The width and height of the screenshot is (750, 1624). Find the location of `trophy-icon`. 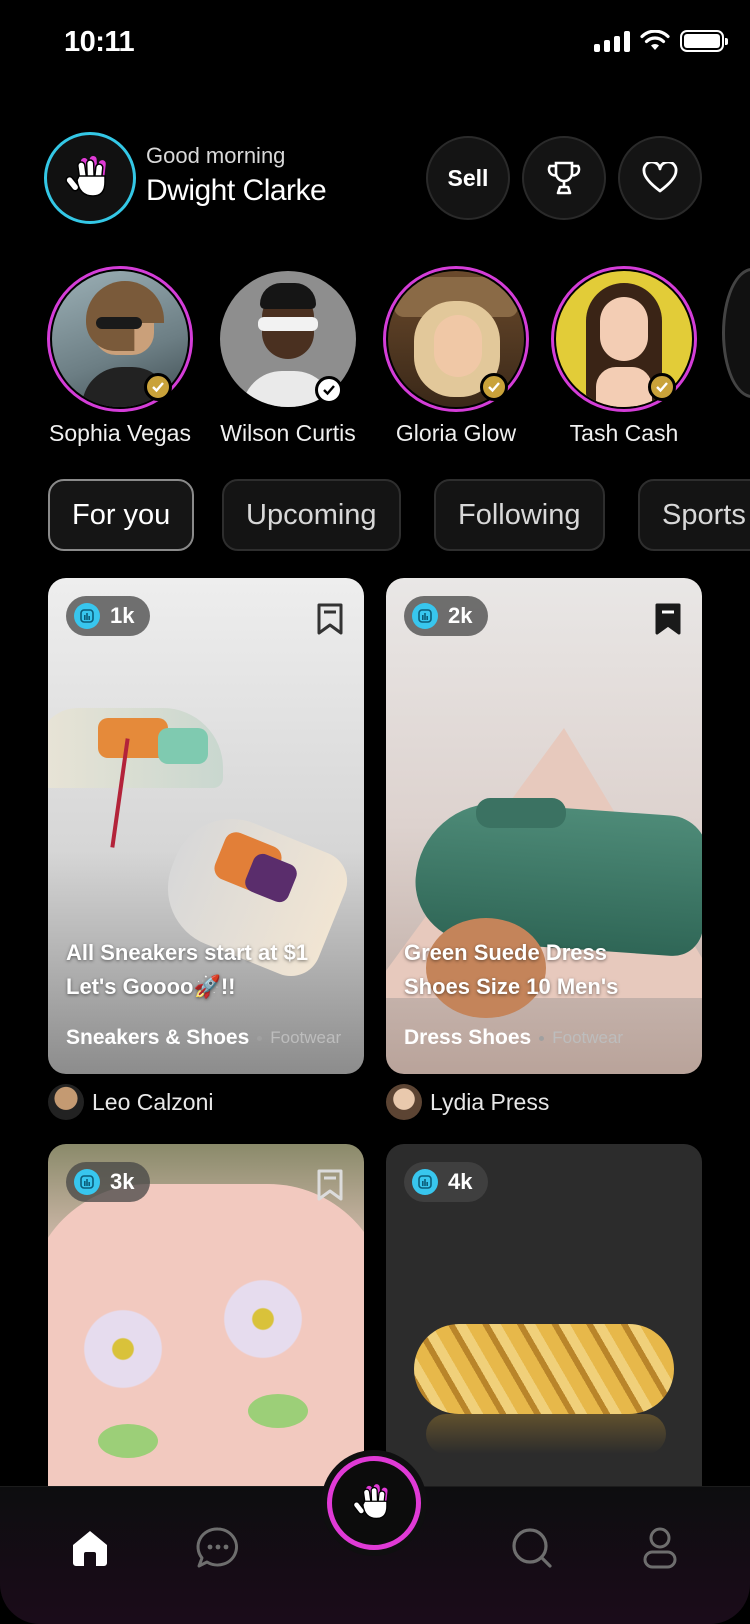

trophy-icon is located at coordinates (564, 178).